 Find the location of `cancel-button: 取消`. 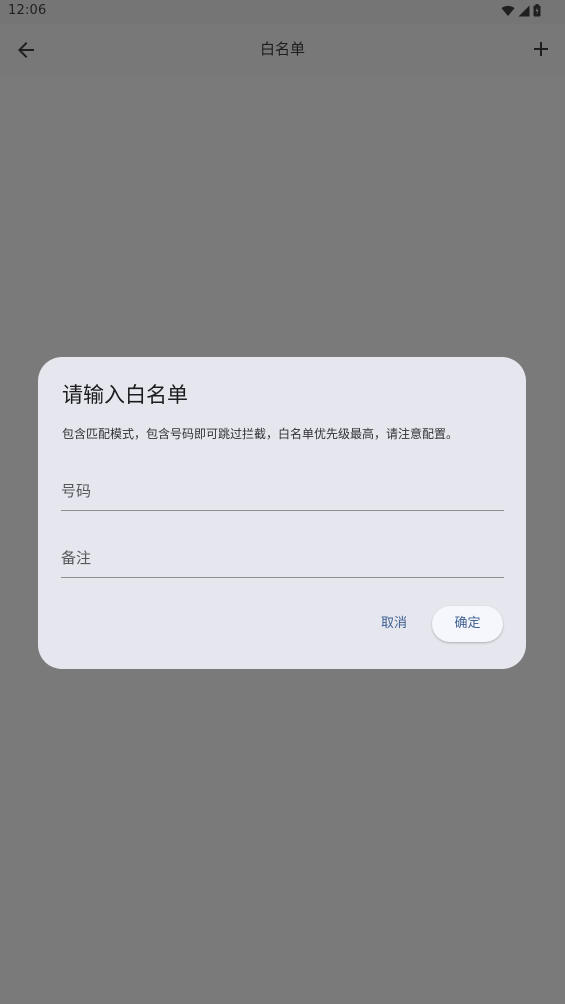

cancel-button: 取消 is located at coordinates (394, 624).